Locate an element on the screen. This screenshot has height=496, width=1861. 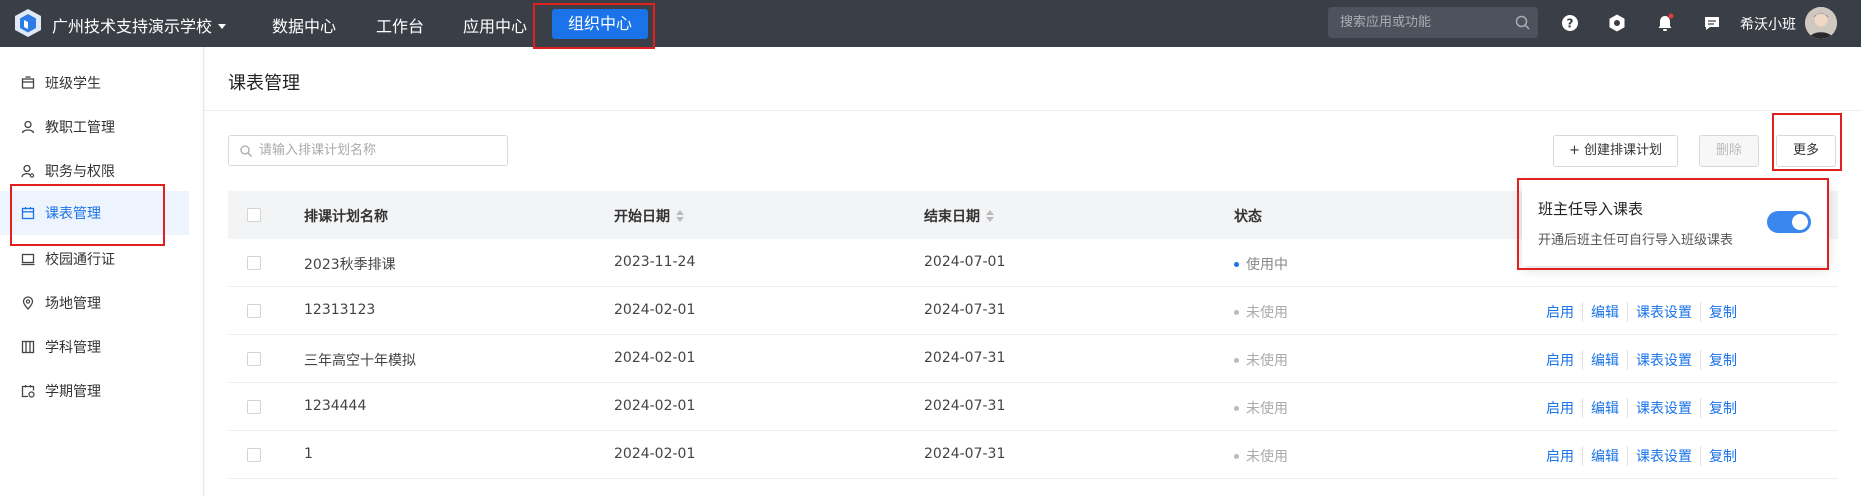
filter-placeholder: 请输入排课计划名称 is located at coordinates (318, 150).